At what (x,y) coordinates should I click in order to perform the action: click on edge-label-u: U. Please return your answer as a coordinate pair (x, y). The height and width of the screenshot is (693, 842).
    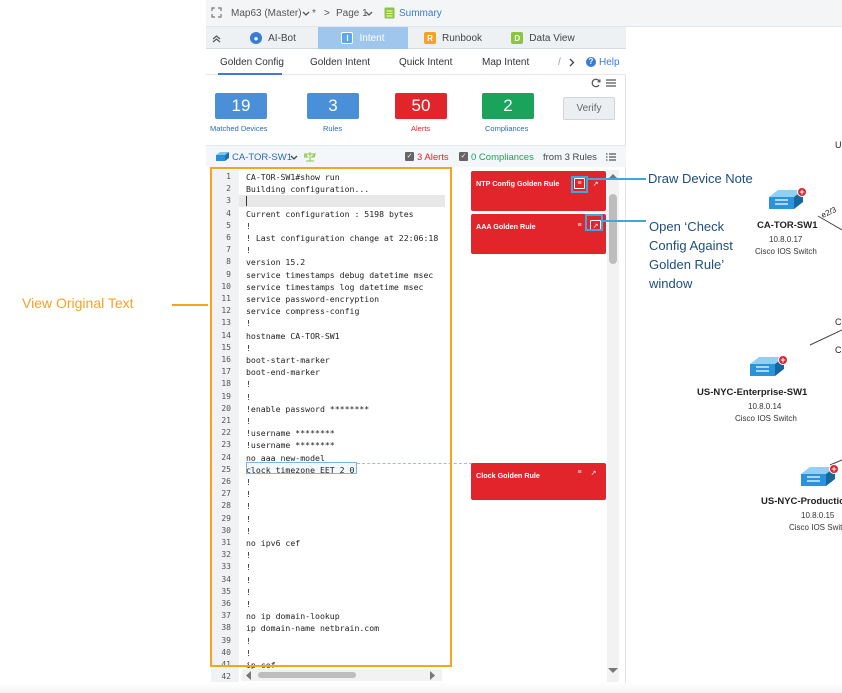
    Looking at the image, I should click on (838, 145).